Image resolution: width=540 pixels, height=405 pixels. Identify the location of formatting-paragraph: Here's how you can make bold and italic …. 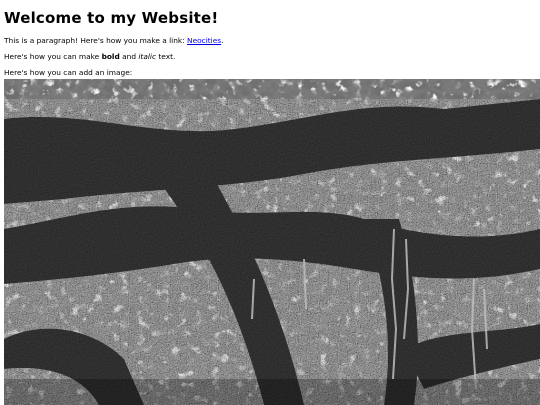
(270, 57).